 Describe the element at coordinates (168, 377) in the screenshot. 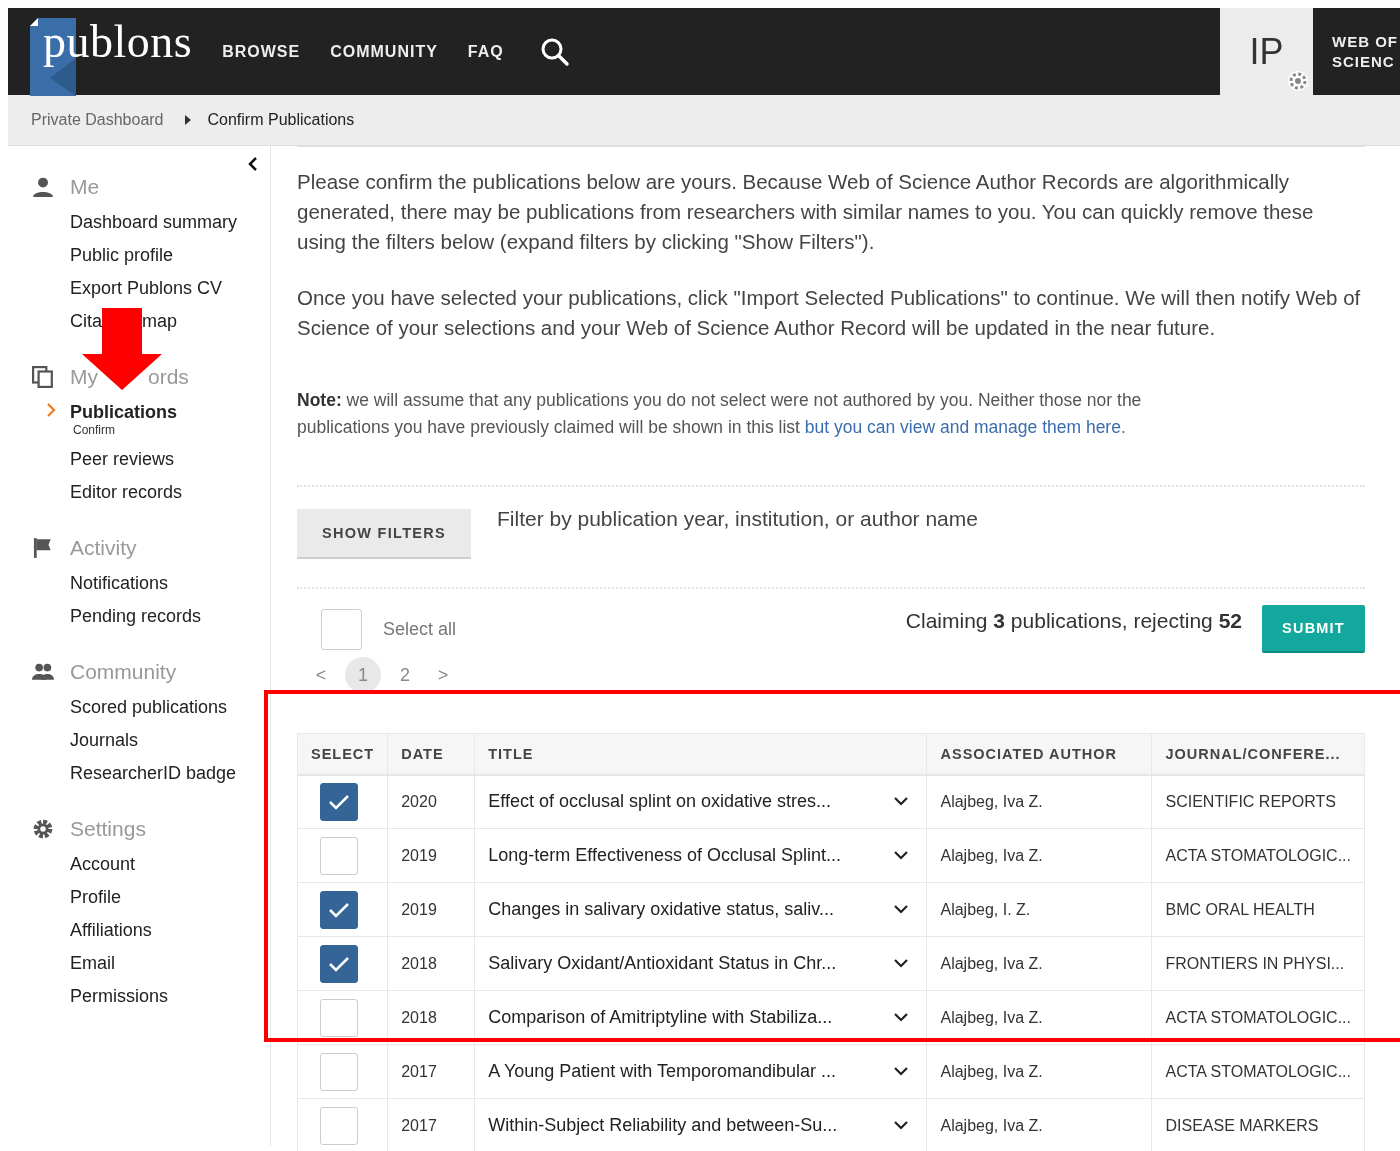

I see `section-title: ords` at that location.